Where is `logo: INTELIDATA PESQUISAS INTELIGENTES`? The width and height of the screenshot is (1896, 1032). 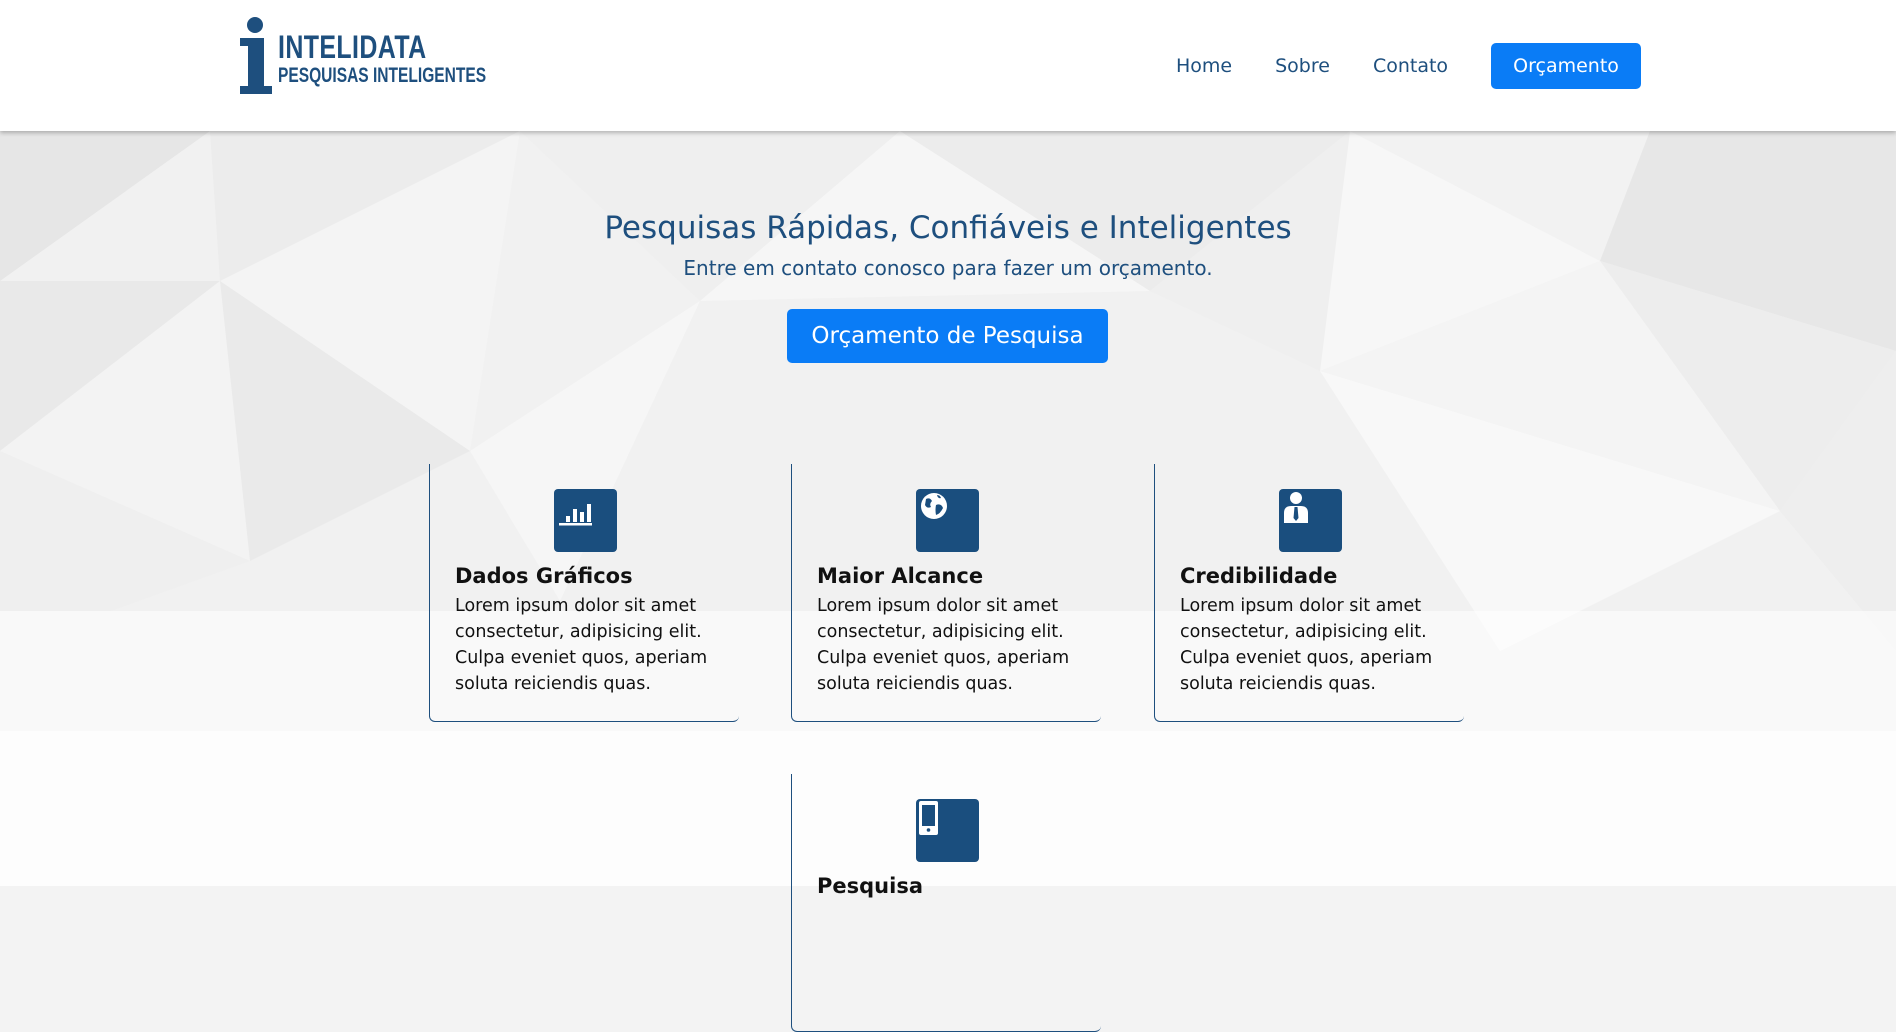 logo: INTELIDATA PESQUISAS INTELIGENTES is located at coordinates (361, 56).